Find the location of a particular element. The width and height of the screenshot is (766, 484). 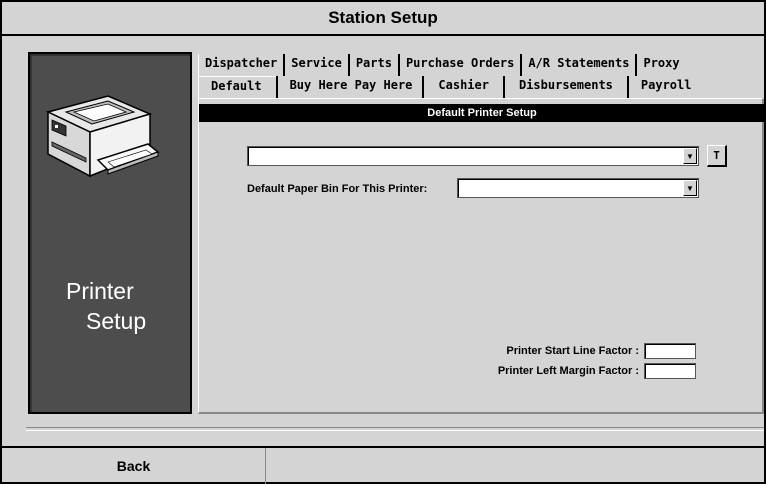

tab-buy-here-pay-here: Buy Here Pay Here is located at coordinates (349, 87).